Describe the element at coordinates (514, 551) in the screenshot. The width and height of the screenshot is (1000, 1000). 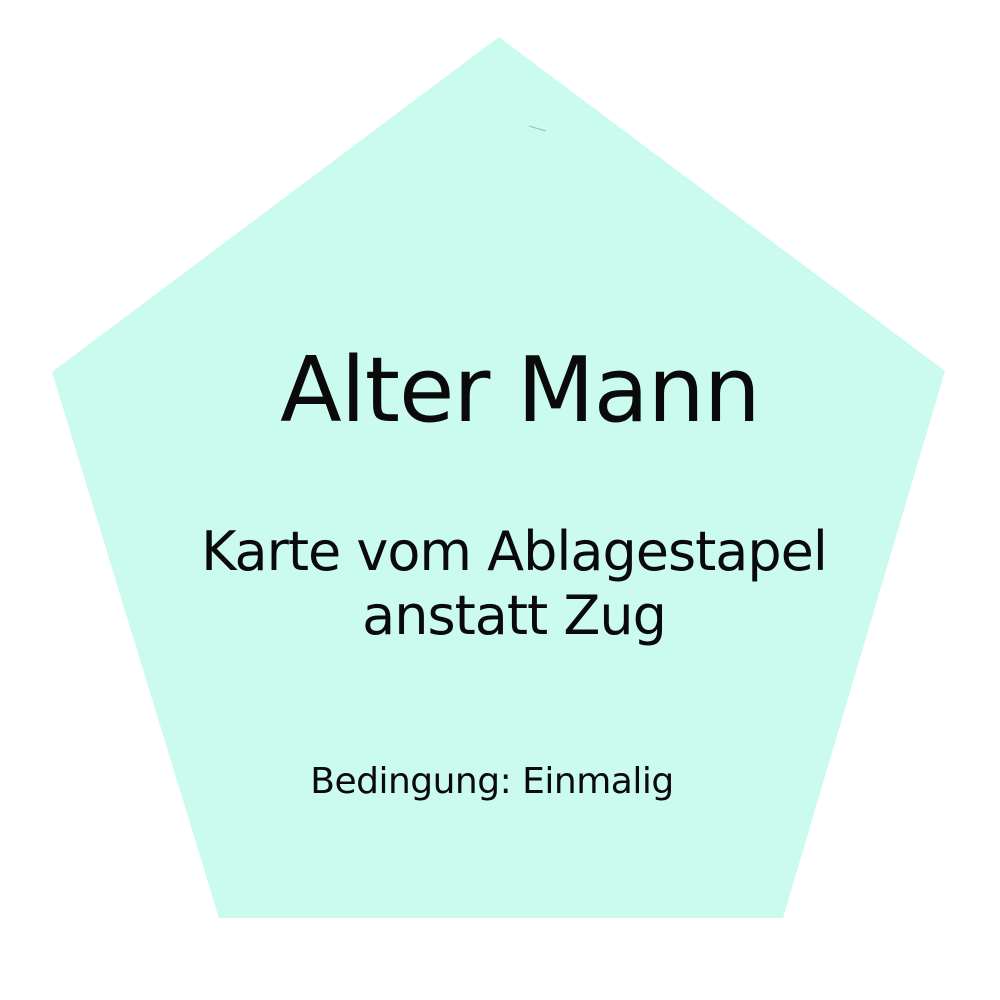
I see `card-effect-line-1: Karte vom Ablagestapel` at that location.